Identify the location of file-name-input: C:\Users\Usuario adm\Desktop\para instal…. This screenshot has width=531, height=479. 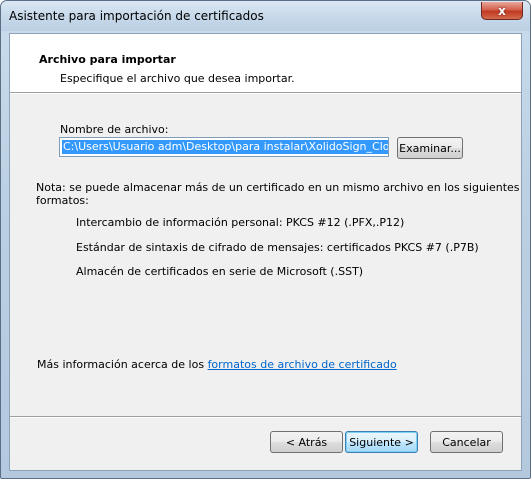
(224, 147).